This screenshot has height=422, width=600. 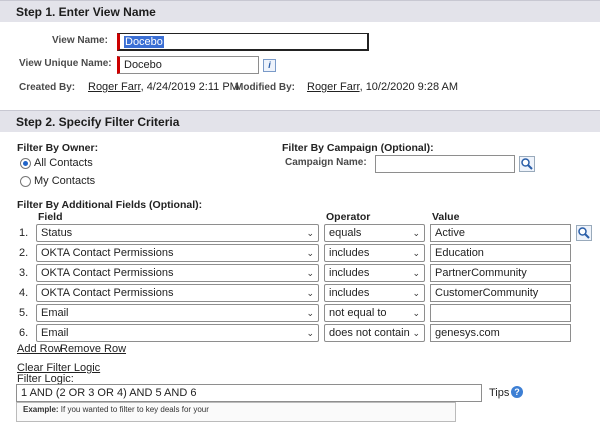 What do you see at coordinates (189, 87) in the screenshot?
I see `created-by-date: , 4/24/2019 2:11 PM` at bounding box center [189, 87].